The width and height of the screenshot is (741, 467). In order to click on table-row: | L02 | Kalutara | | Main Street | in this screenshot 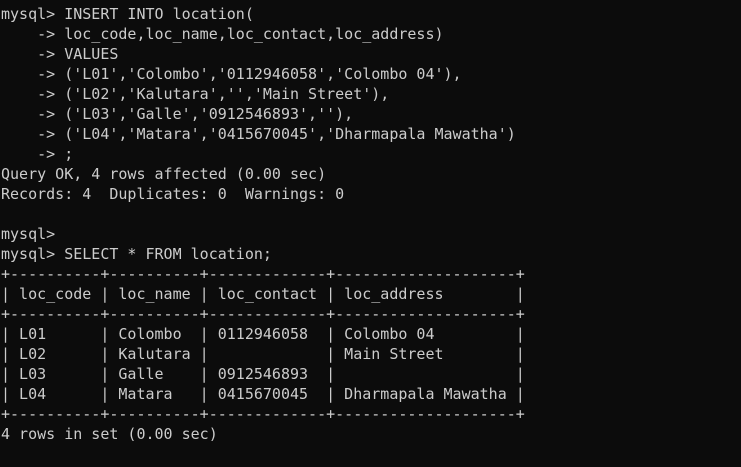, I will do `click(263, 354)`.